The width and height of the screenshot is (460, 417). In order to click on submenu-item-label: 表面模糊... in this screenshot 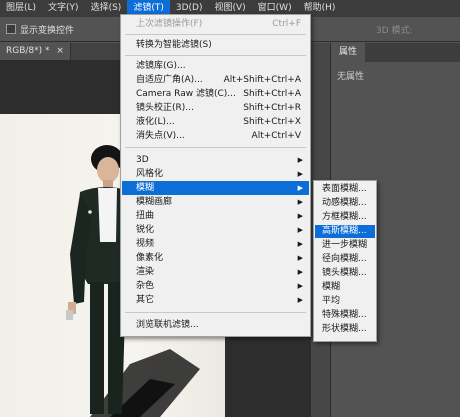, I will do `click(344, 189)`.